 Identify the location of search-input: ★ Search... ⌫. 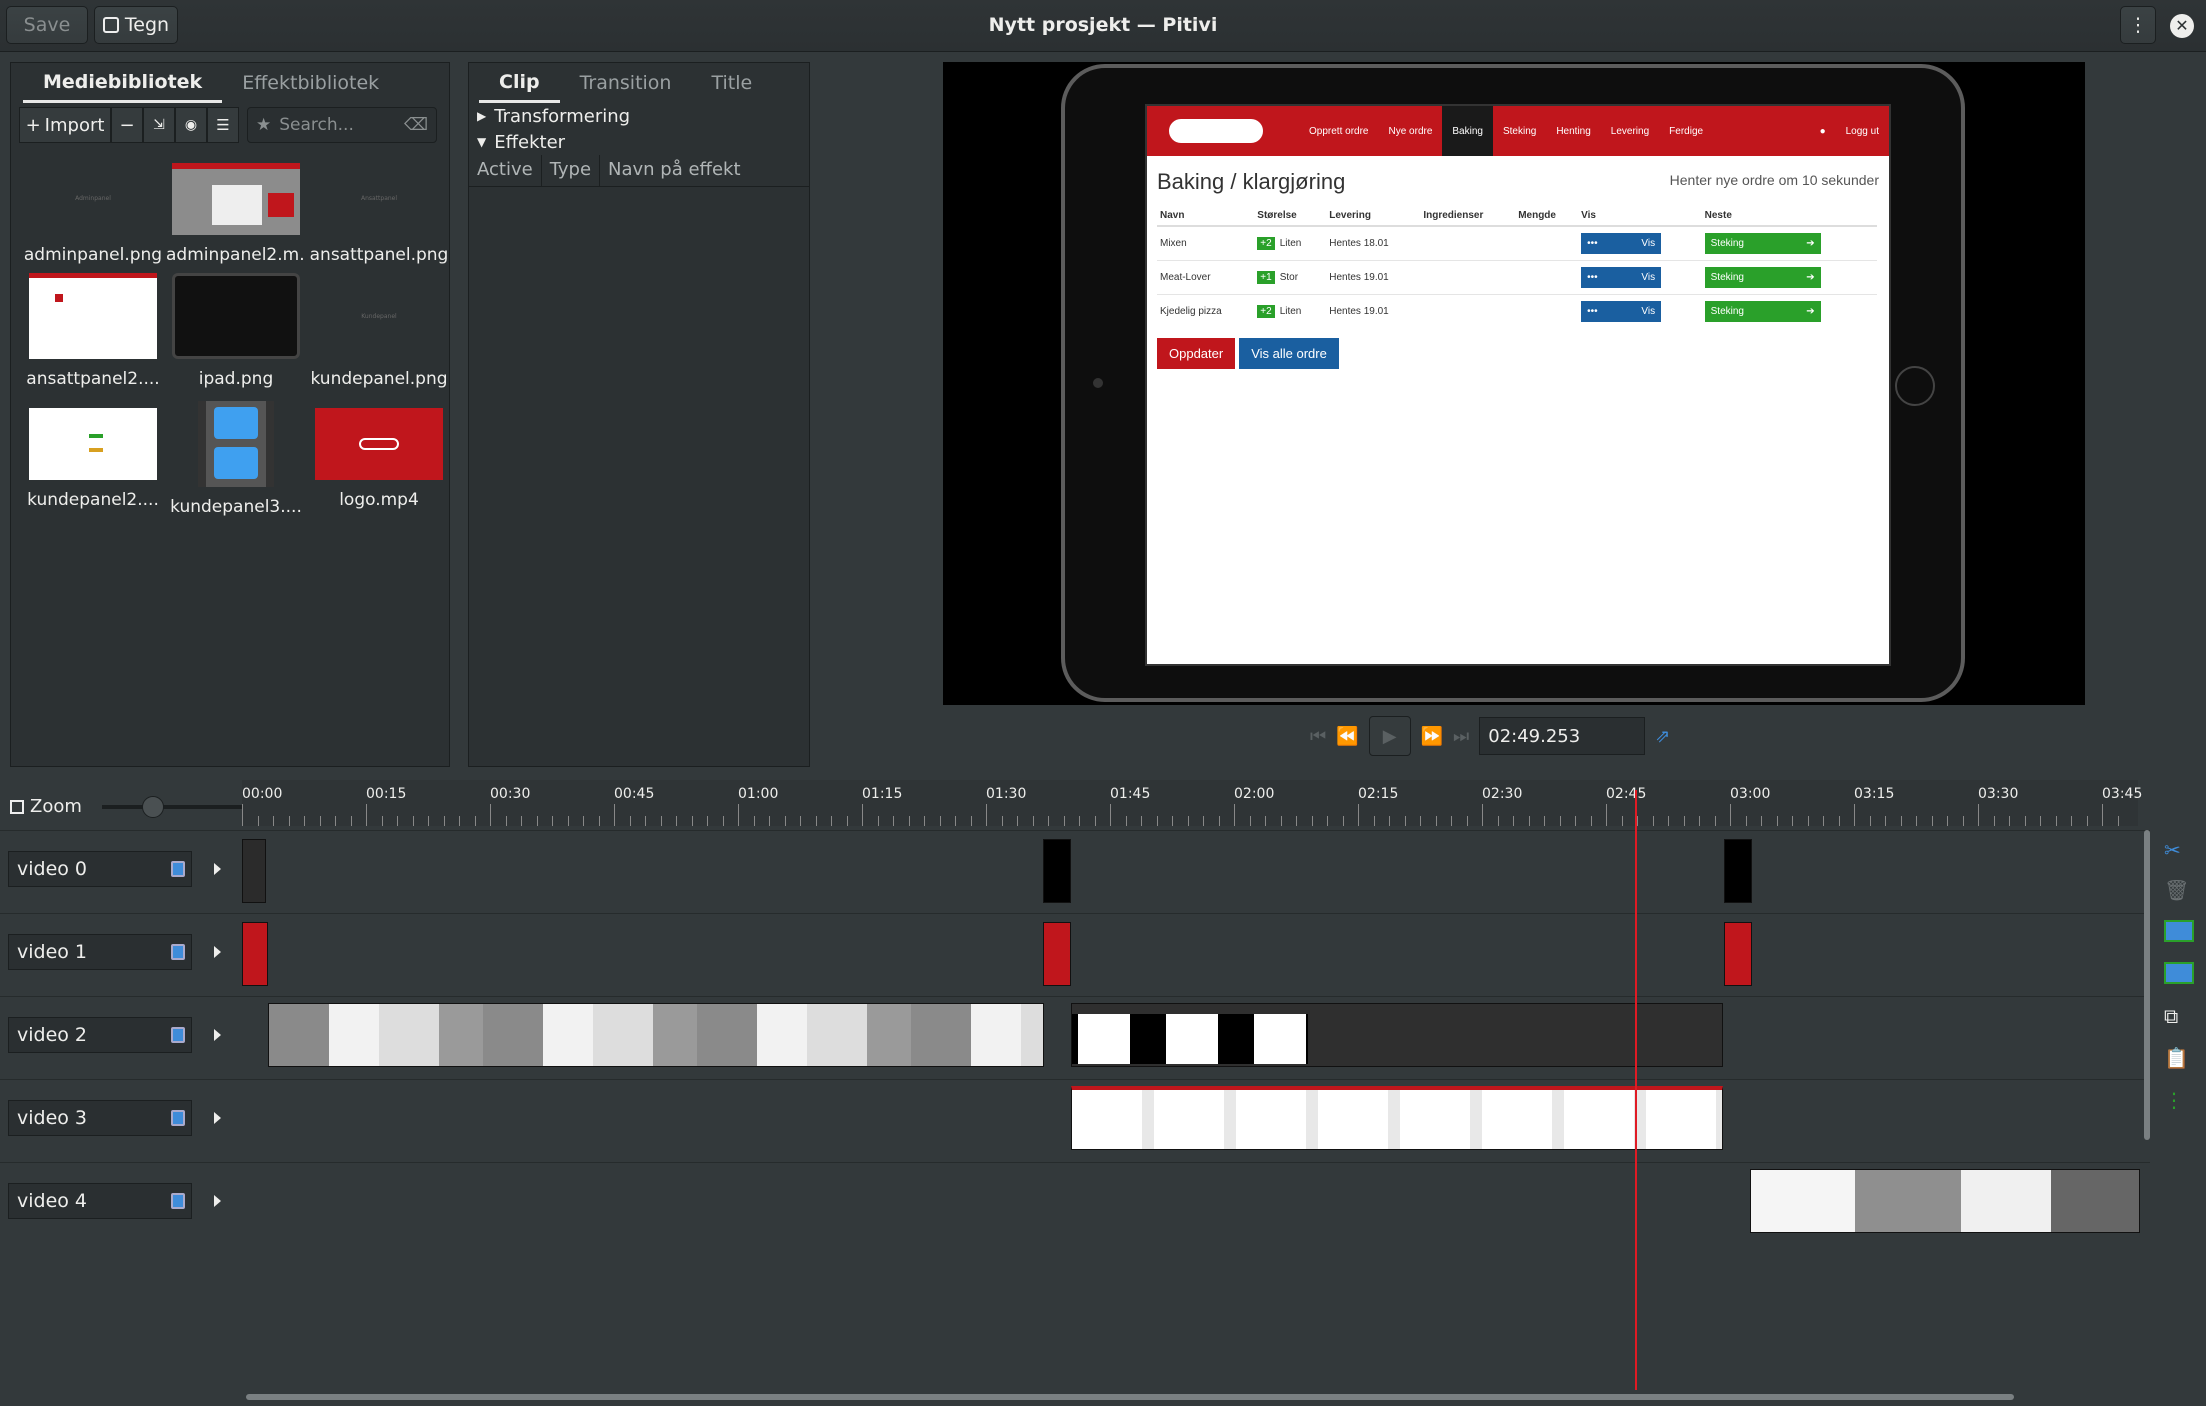
(342, 125).